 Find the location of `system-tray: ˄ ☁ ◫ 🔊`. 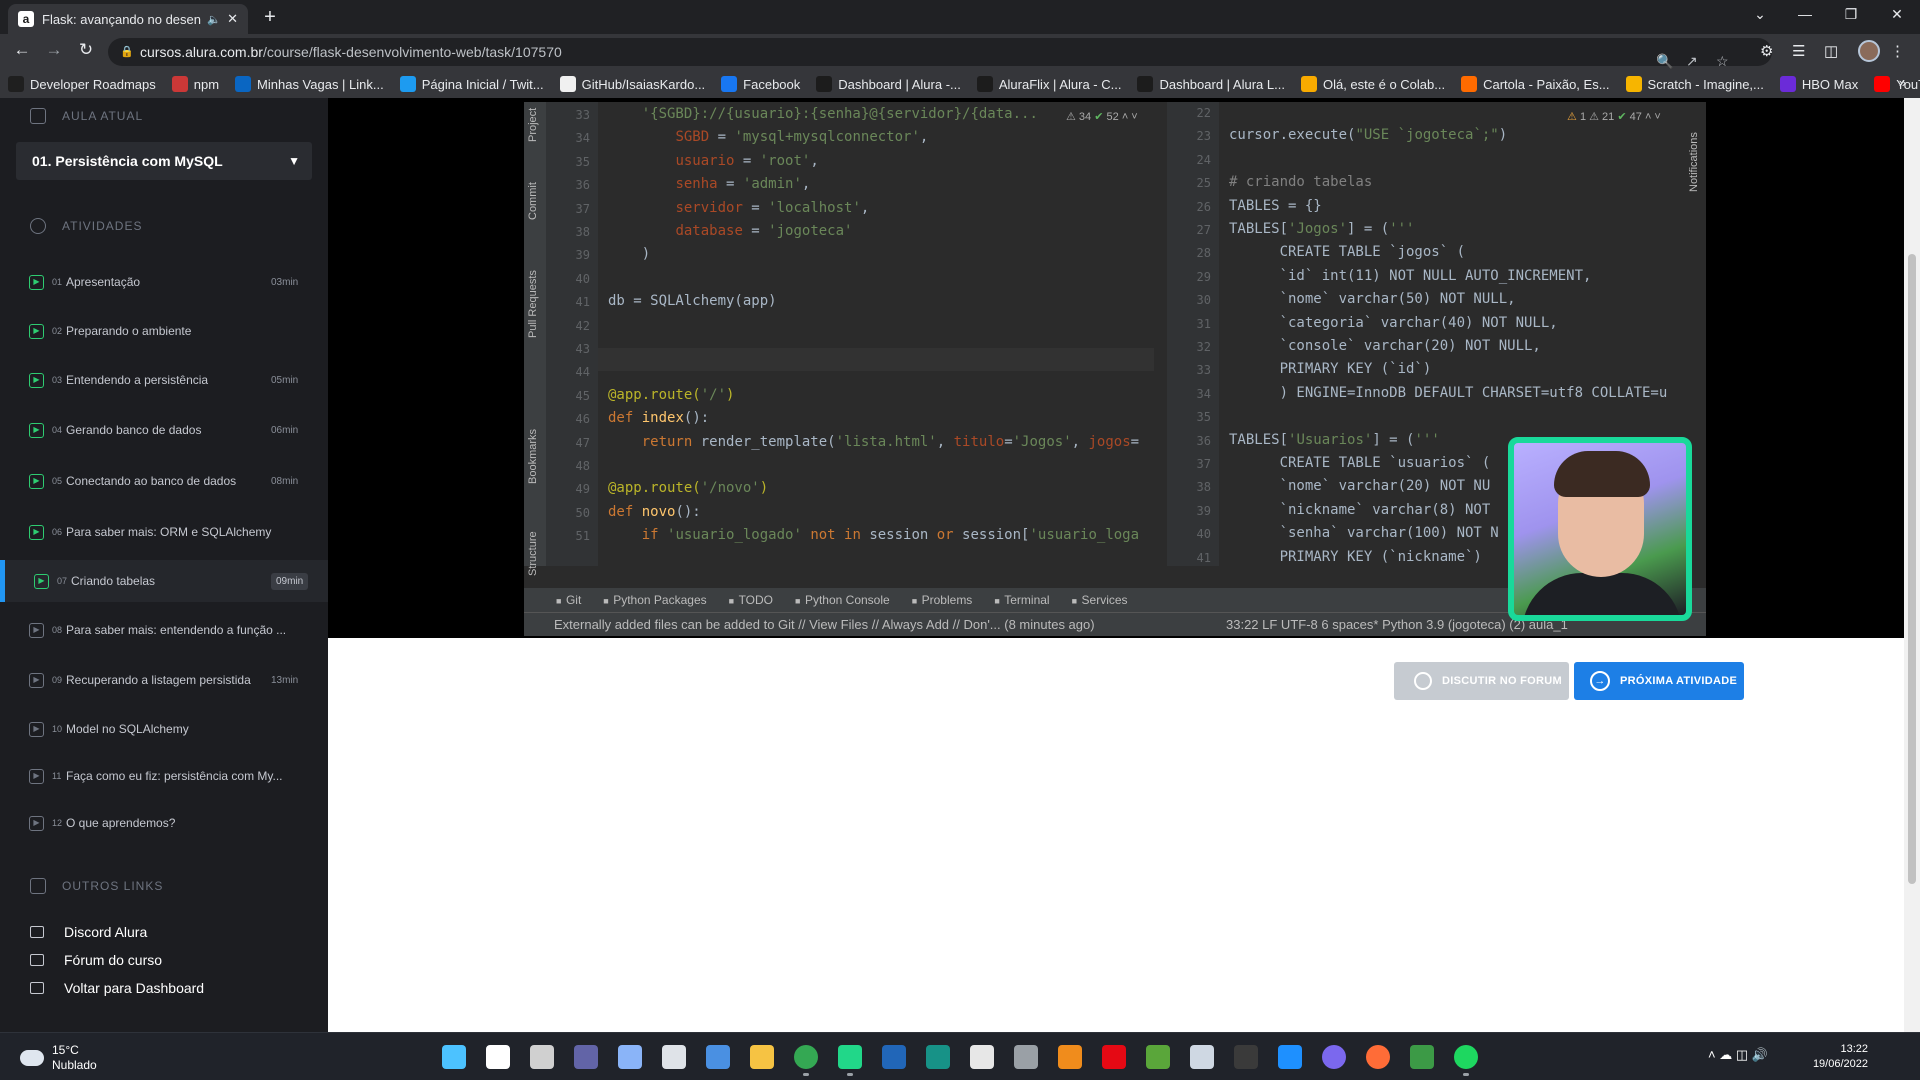

system-tray: ˄ ☁ ◫ 🔊 is located at coordinates (1738, 1055).